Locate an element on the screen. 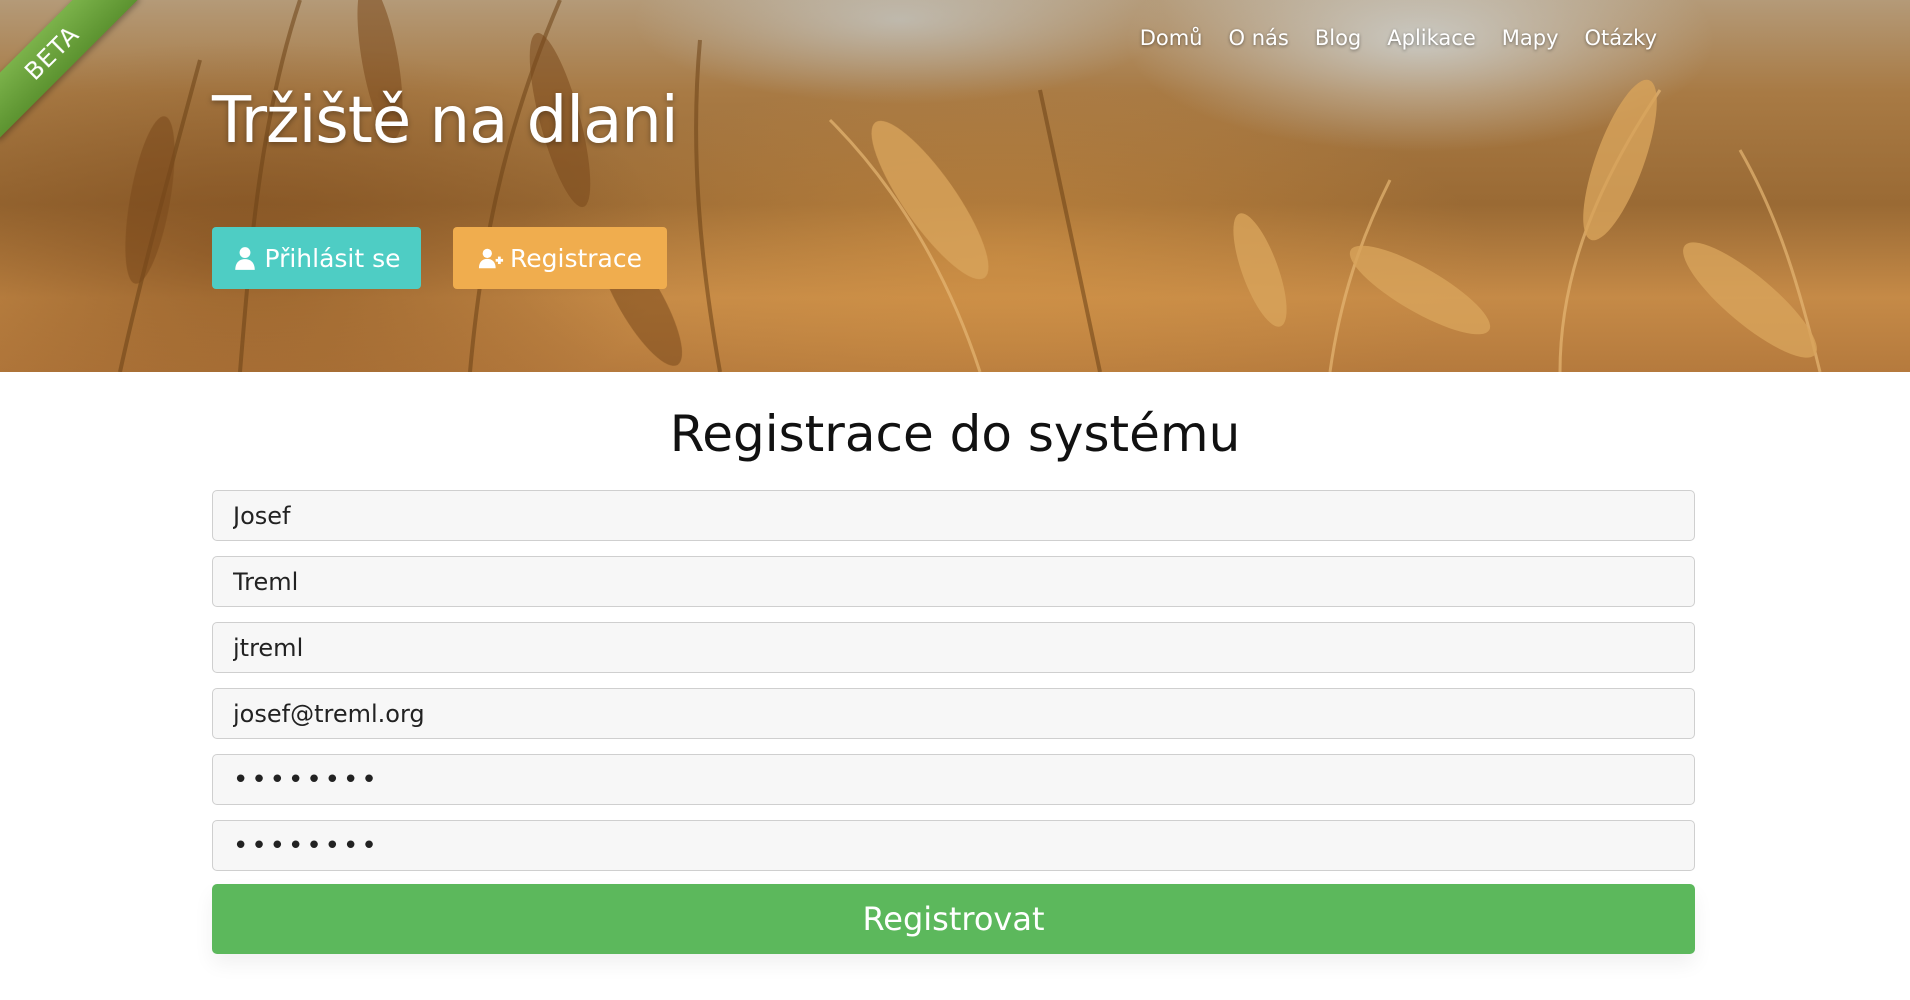 The image size is (1910, 1000). form-title: Registrace do systému is located at coordinates (955, 434).